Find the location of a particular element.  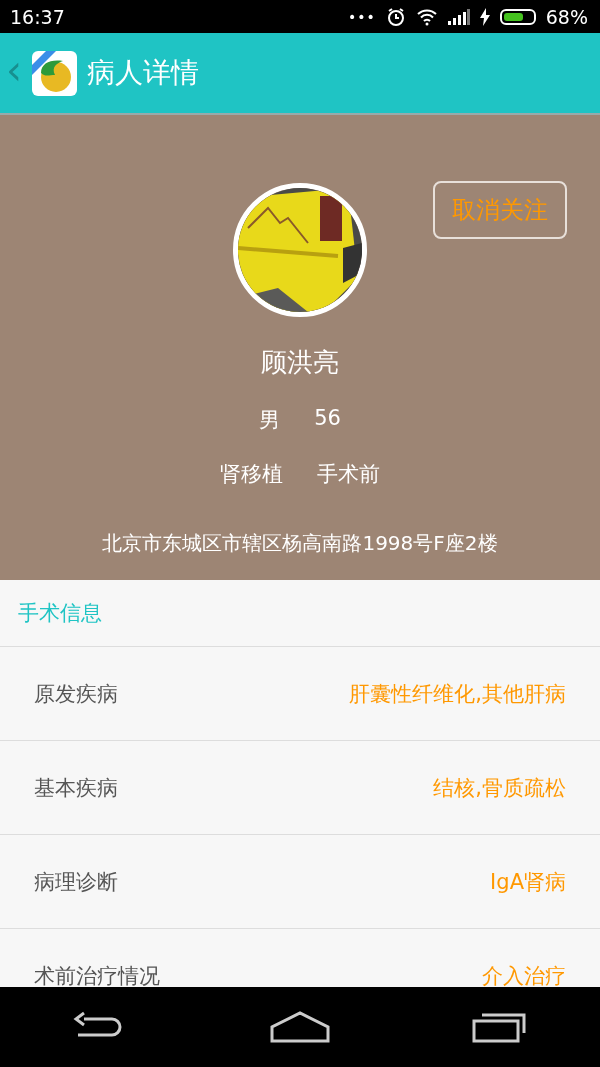

signal-icon is located at coordinates (458, 16).